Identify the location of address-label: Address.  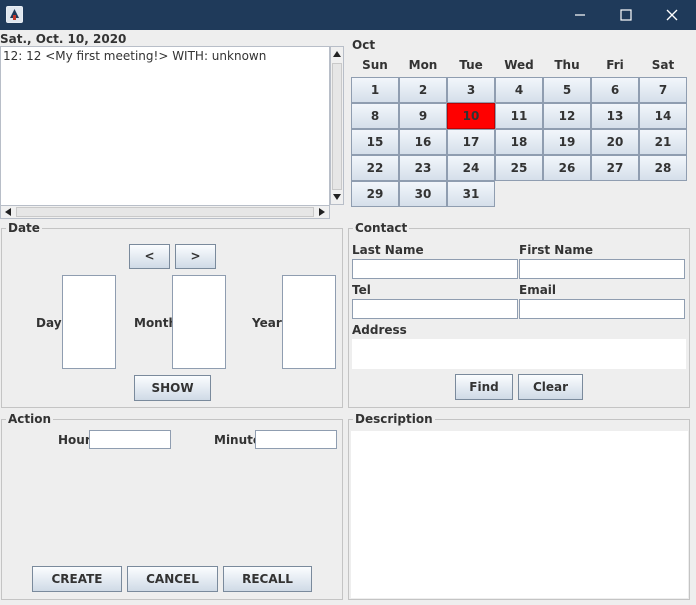
(379, 330).